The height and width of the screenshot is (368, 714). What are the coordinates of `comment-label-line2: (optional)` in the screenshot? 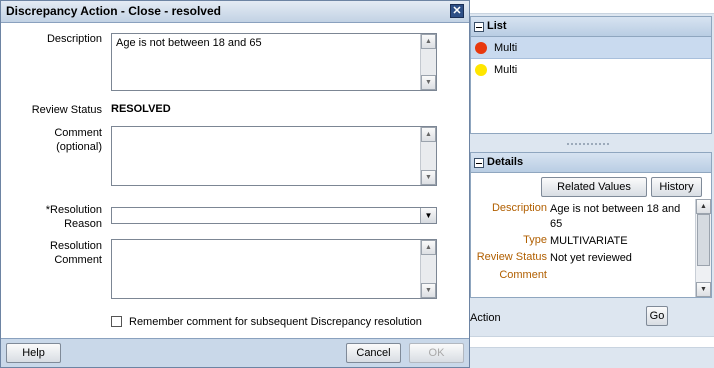 It's located at (79, 147).